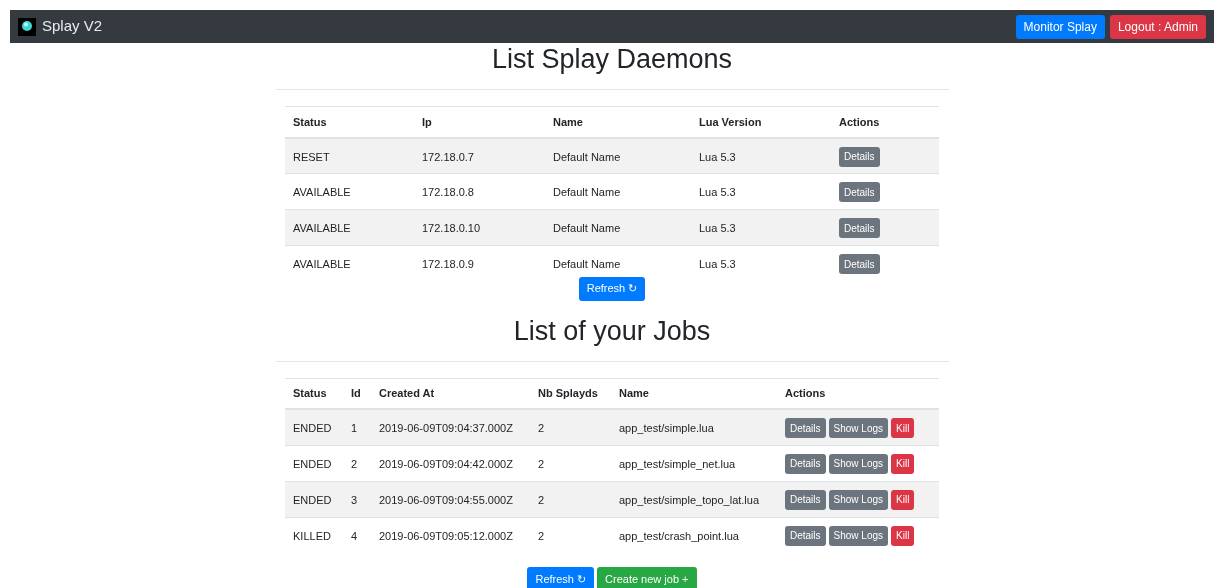 This screenshot has height=588, width=1224. Describe the element at coordinates (357, 535) in the screenshot. I see `table-cell: 4` at that location.